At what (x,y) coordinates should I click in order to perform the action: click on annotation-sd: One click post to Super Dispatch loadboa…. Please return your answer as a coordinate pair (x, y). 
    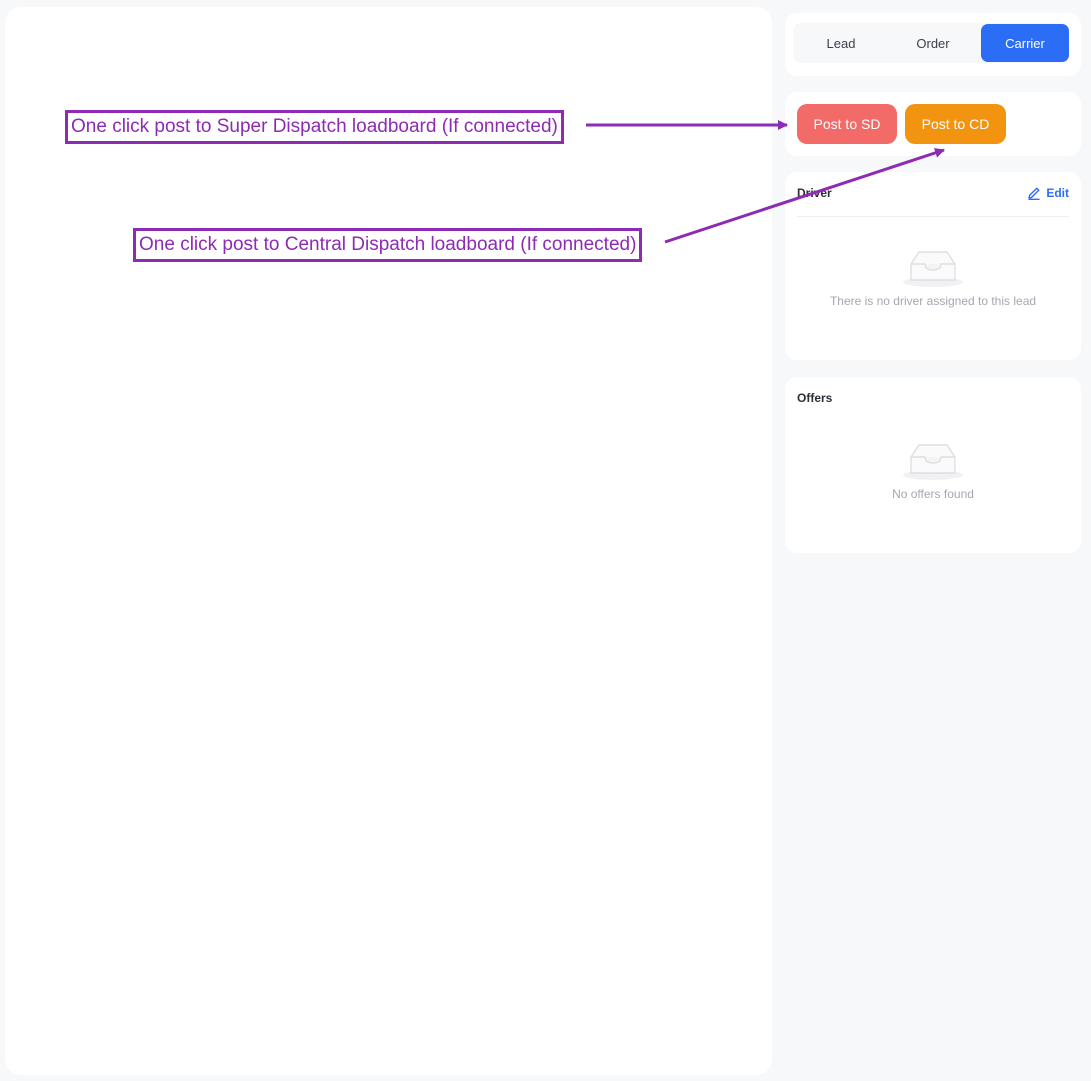
    Looking at the image, I should click on (314, 127).